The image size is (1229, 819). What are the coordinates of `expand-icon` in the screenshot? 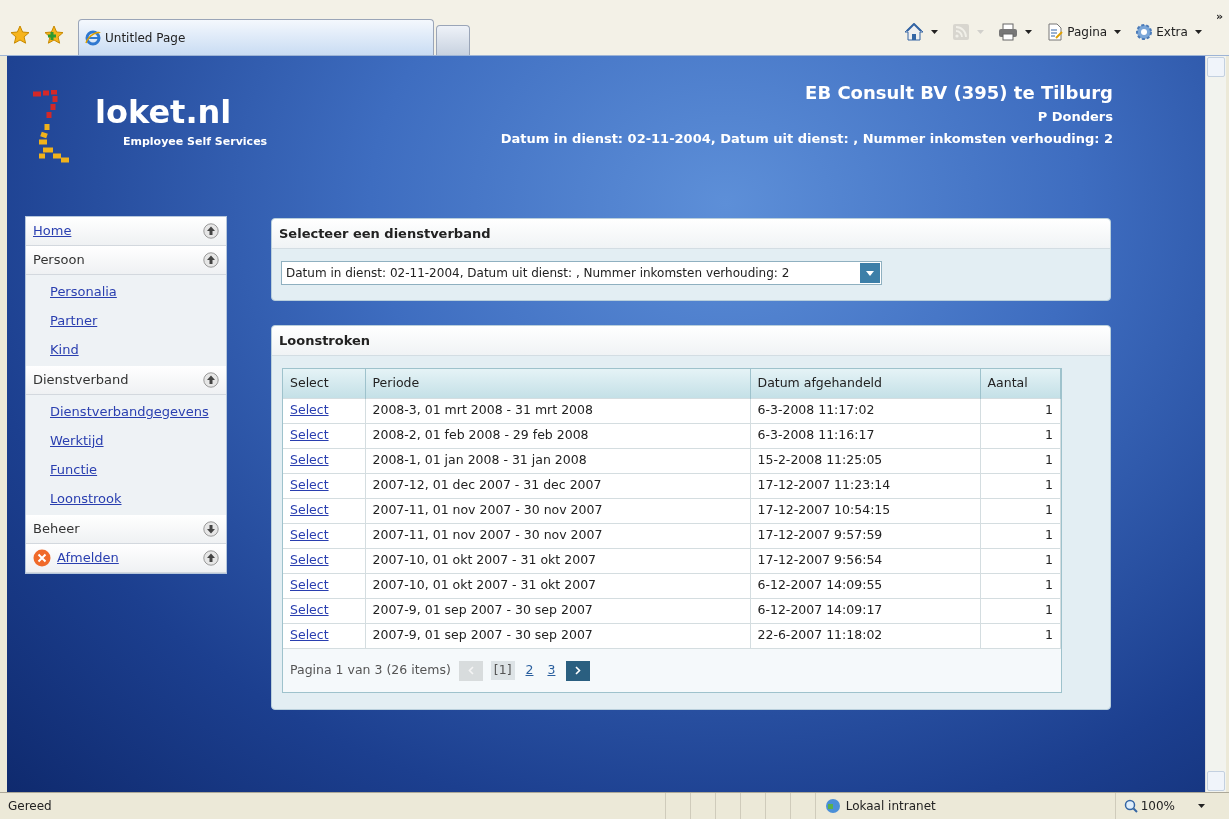 It's located at (211, 529).